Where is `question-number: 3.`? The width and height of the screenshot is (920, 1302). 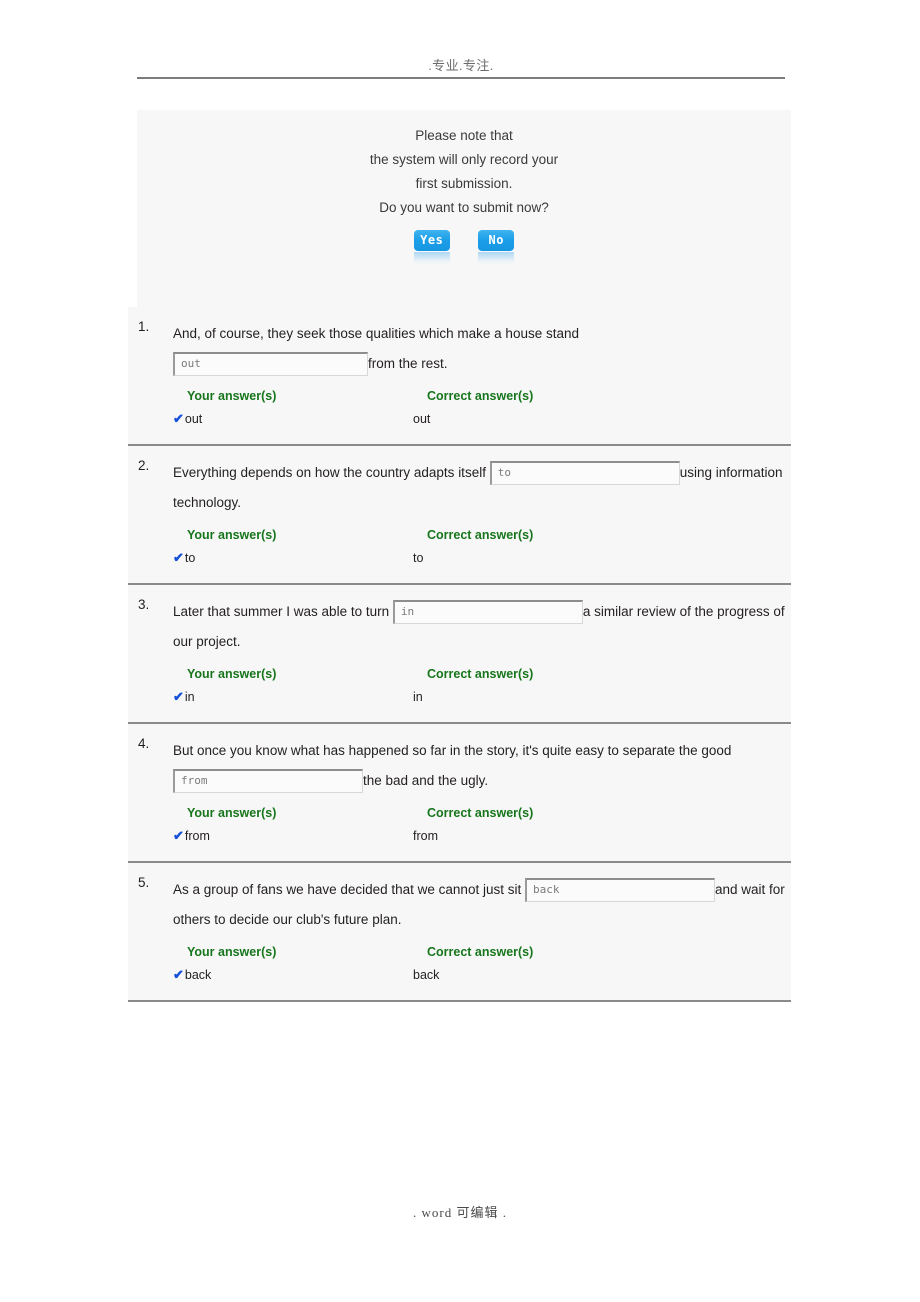
question-number: 3. is located at coordinates (144, 604).